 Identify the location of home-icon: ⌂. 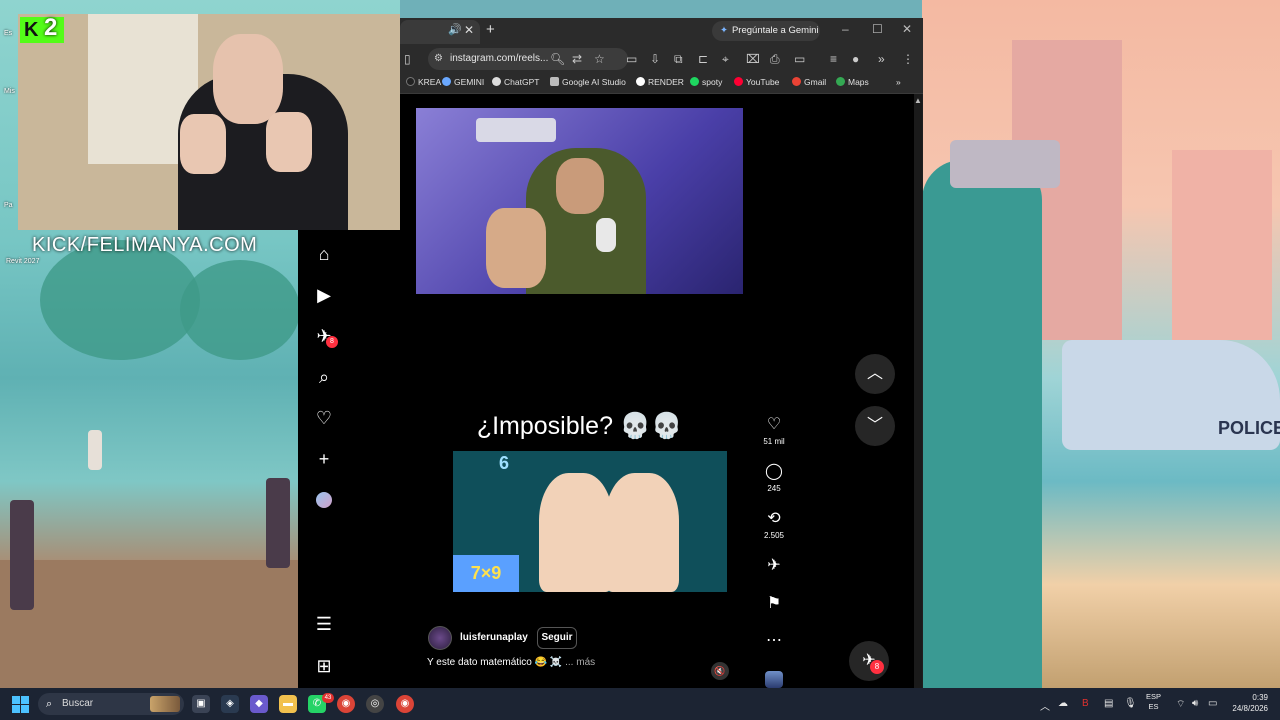
(324, 254).